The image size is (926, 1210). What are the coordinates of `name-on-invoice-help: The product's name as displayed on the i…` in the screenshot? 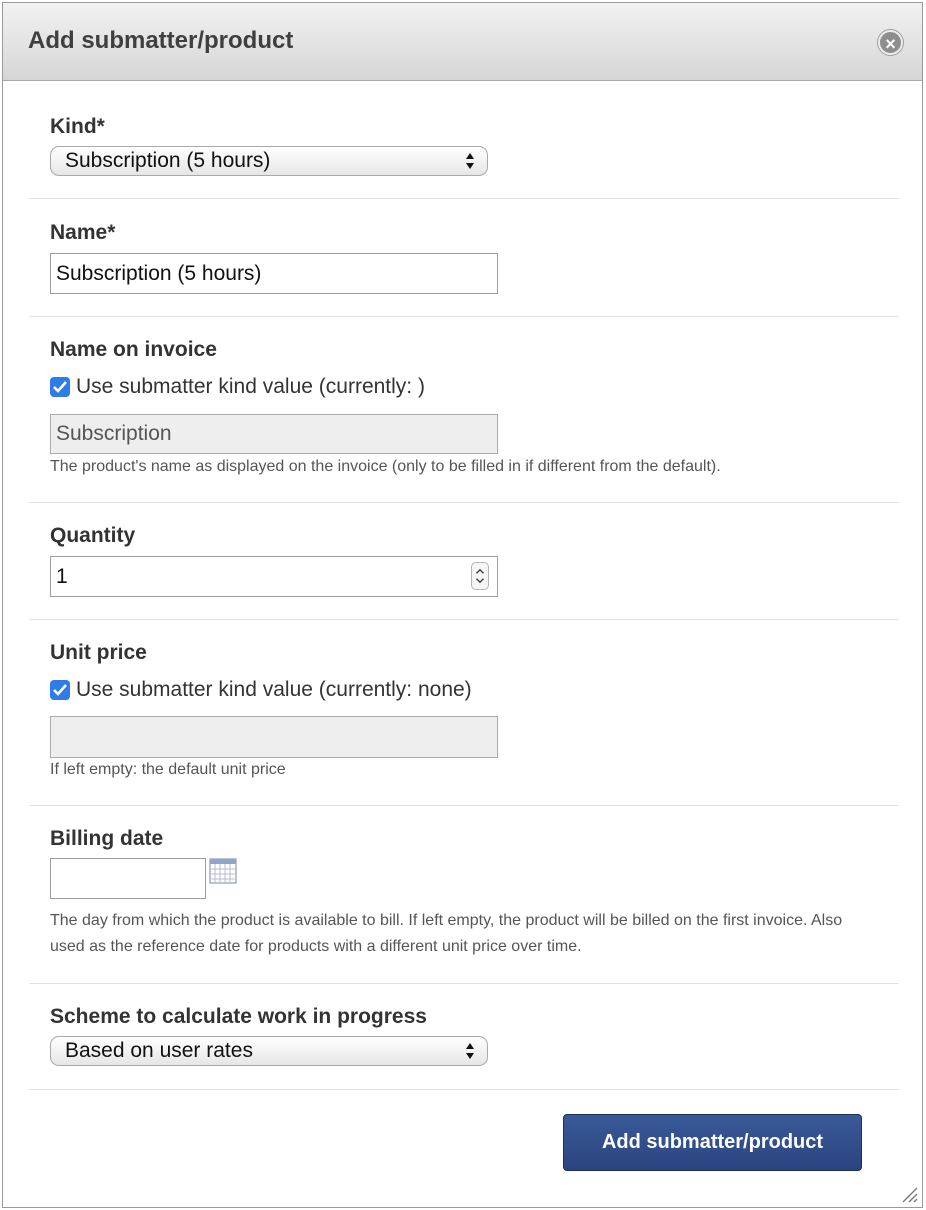 It's located at (385, 466).